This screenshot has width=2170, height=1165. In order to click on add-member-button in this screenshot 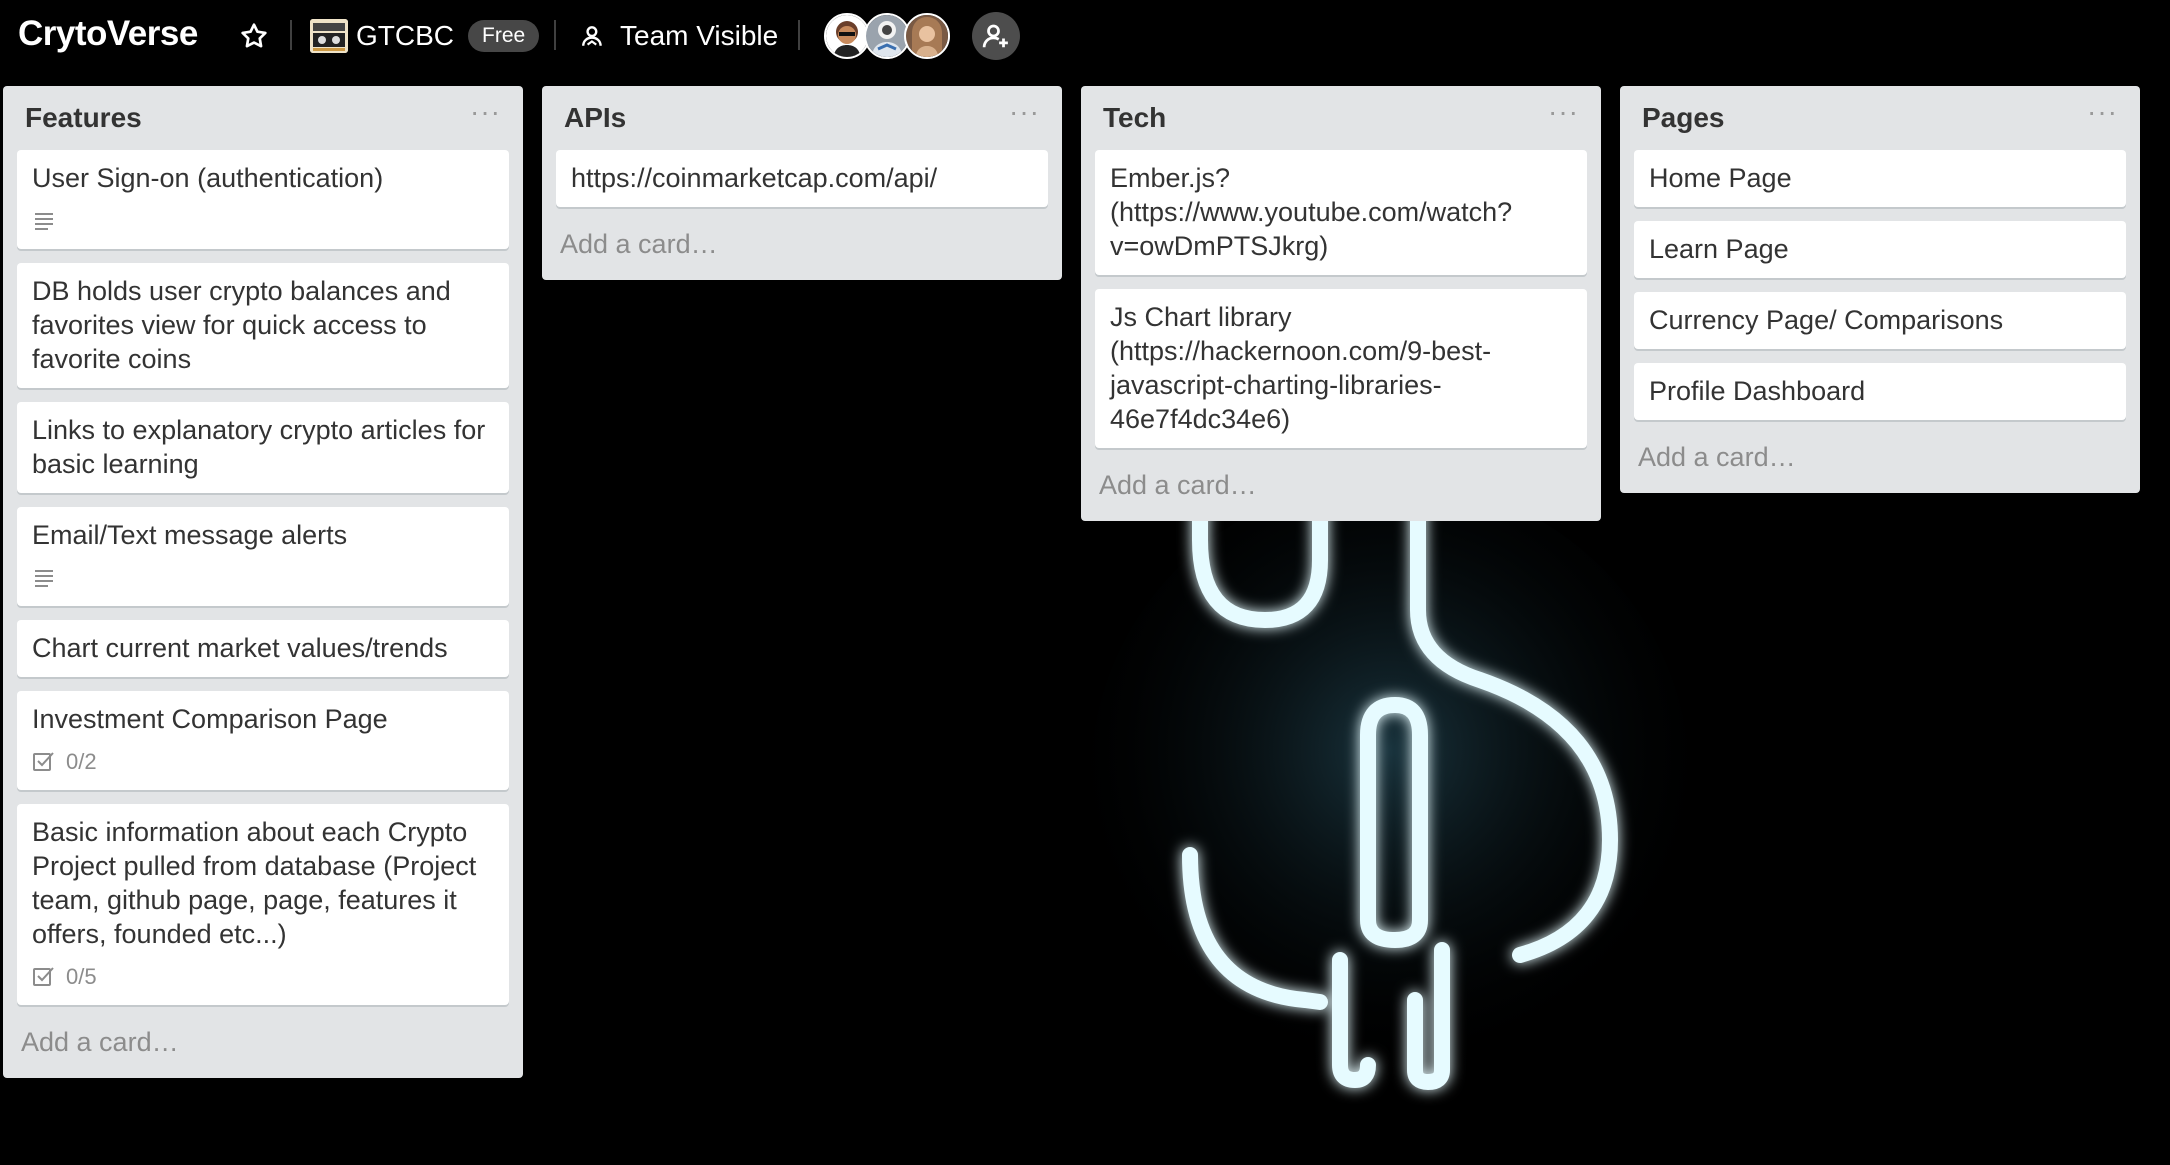, I will do `click(996, 36)`.